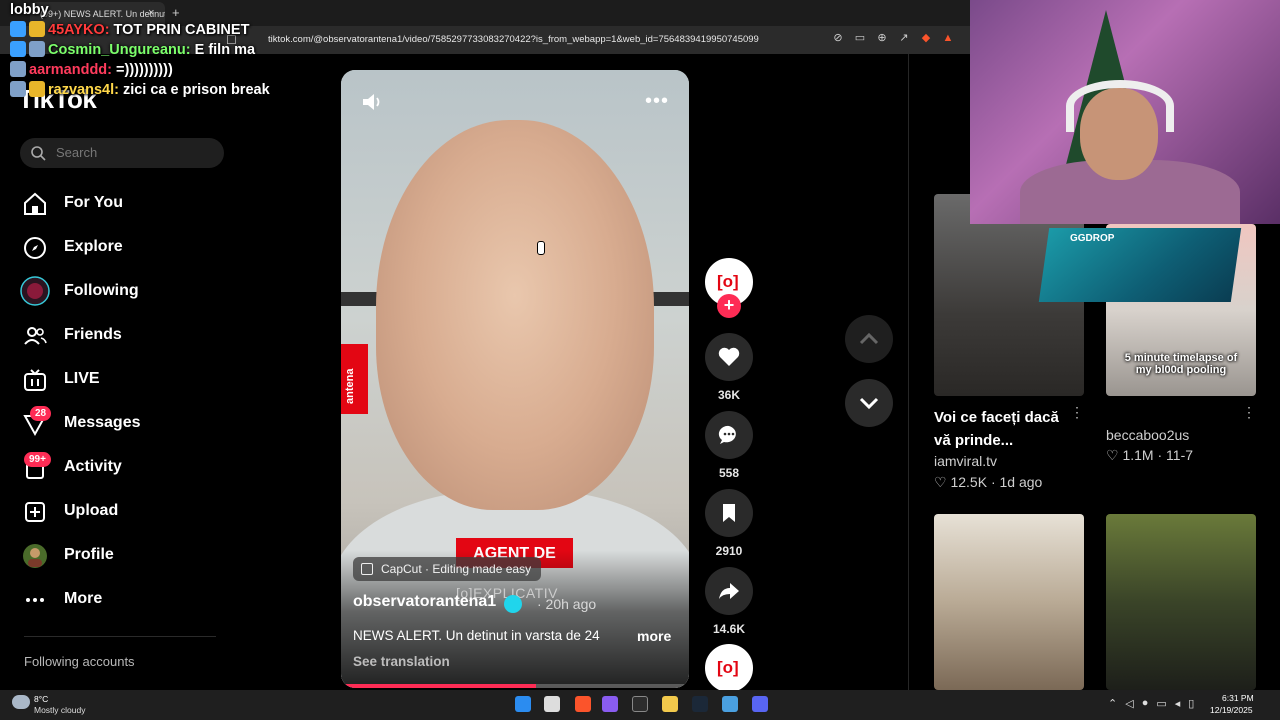  I want to click on previous-video-button, so click(869, 339).